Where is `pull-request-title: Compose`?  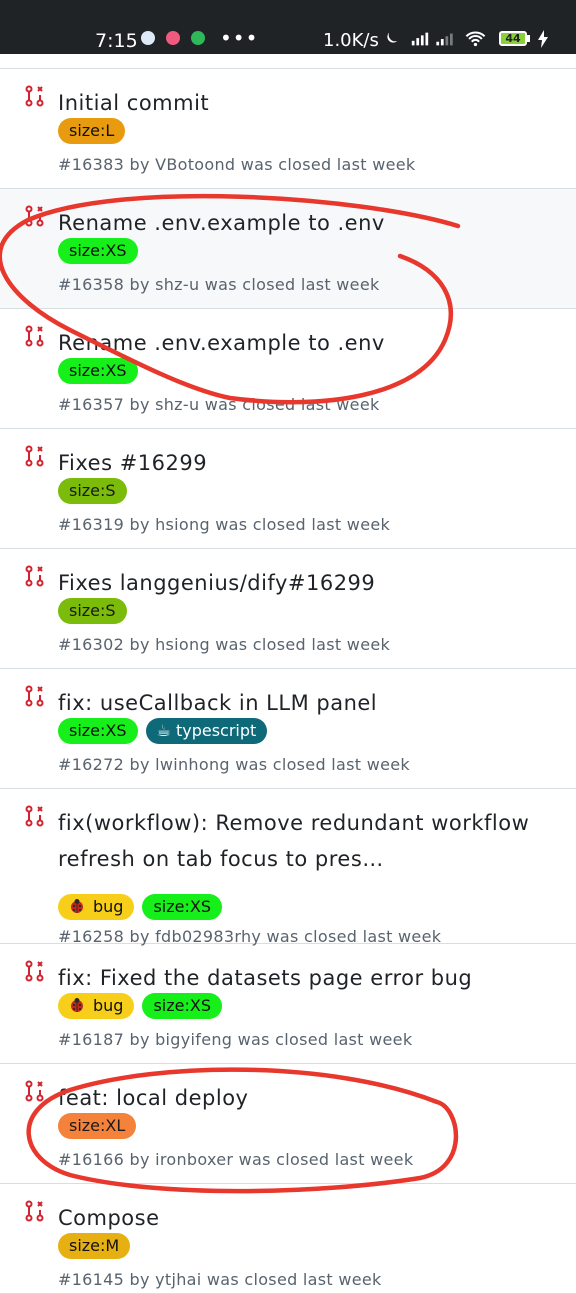
pull-request-title: Compose is located at coordinates (298, 1218).